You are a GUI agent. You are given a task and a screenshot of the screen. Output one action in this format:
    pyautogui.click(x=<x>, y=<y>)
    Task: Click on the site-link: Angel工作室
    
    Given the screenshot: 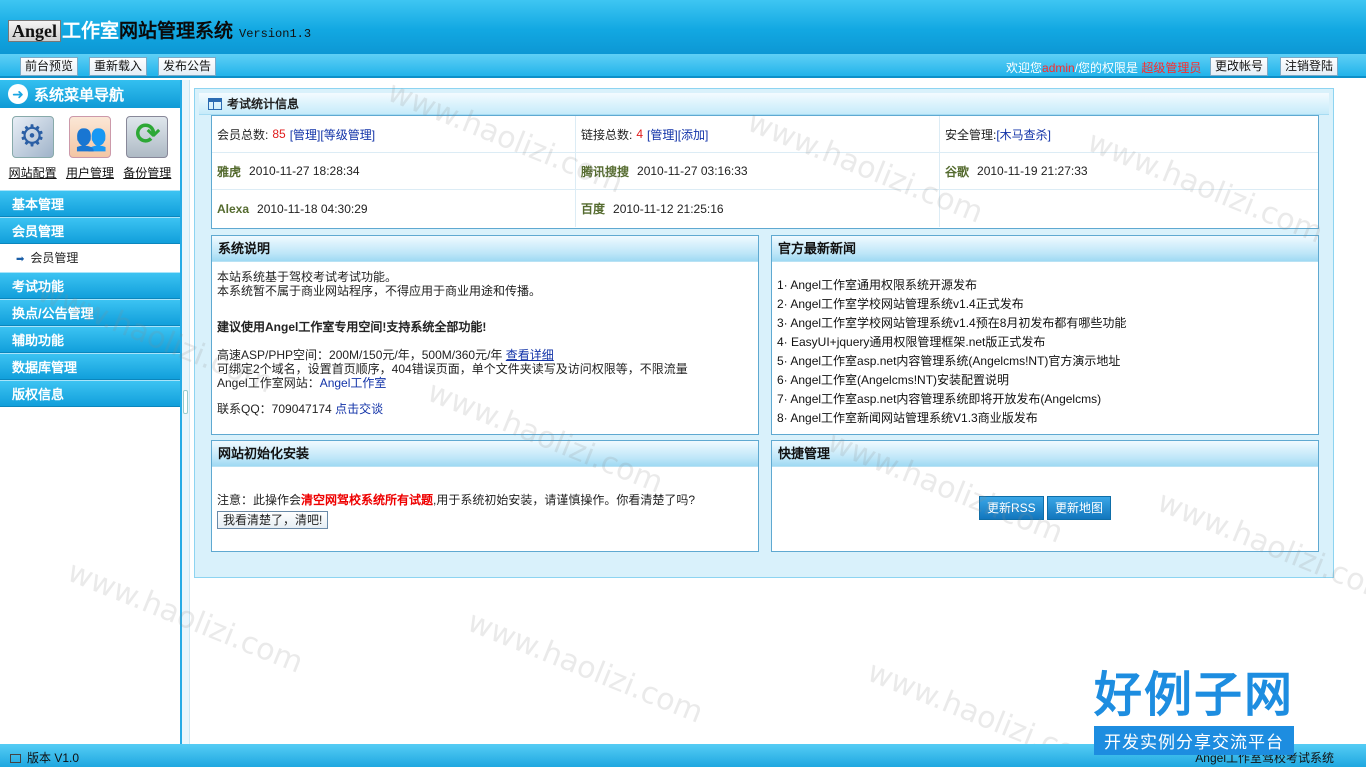 What is the action you would take?
    pyautogui.click(x=353, y=383)
    